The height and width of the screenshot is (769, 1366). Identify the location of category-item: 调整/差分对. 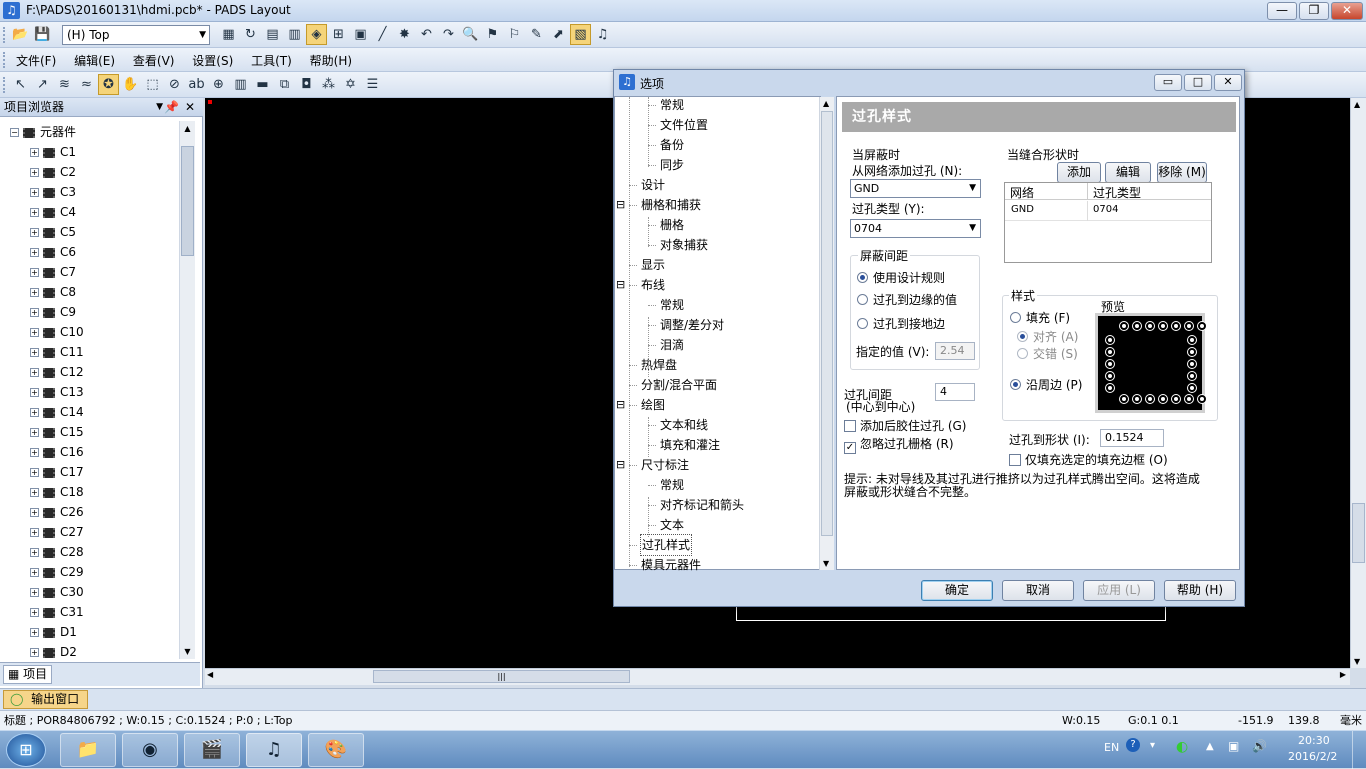
(692, 325).